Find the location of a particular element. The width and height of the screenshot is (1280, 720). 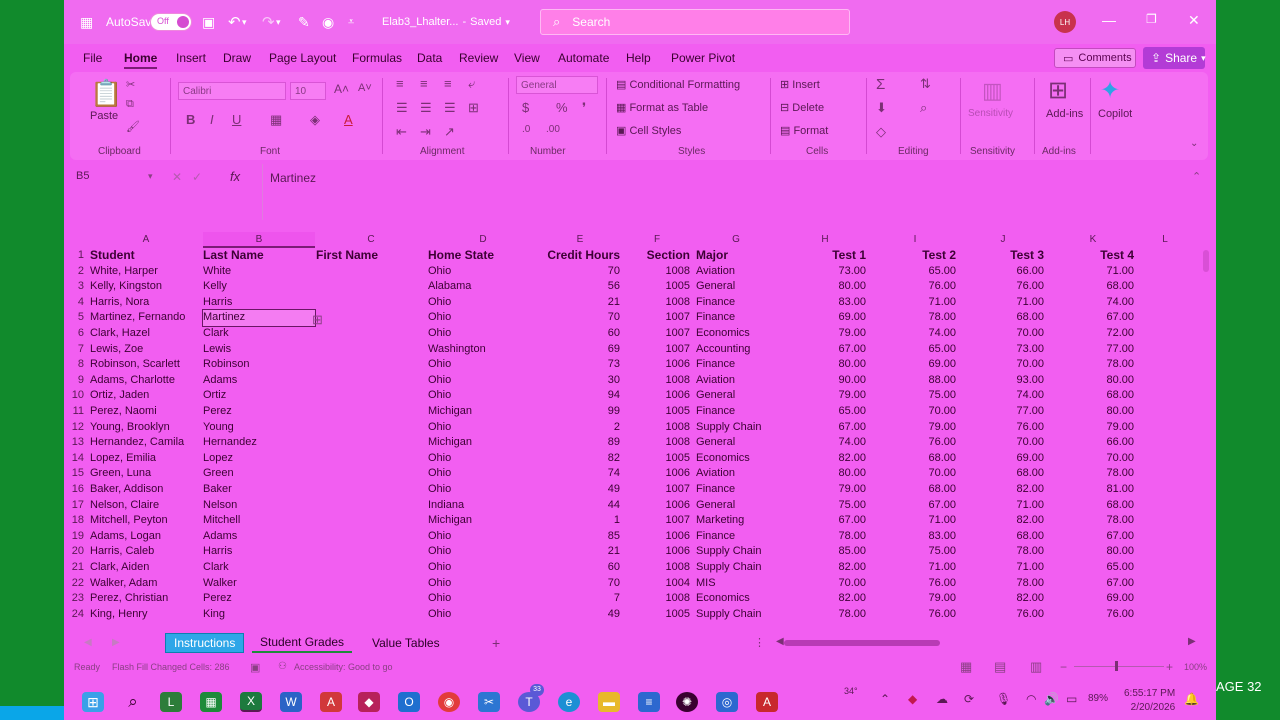

cell-home-state: Washington is located at coordinates (483, 350).